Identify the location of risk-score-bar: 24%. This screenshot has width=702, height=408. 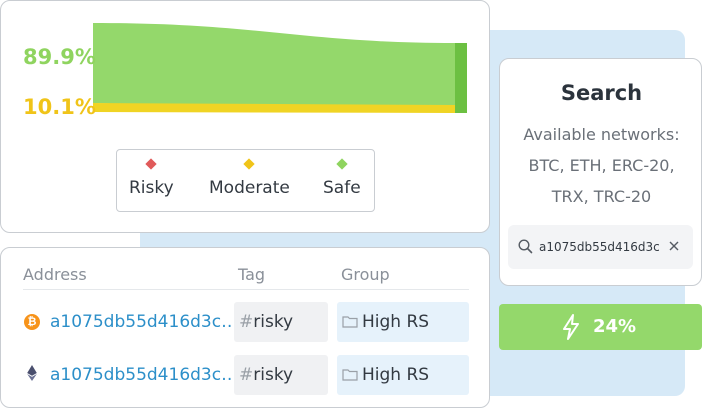
(600, 327).